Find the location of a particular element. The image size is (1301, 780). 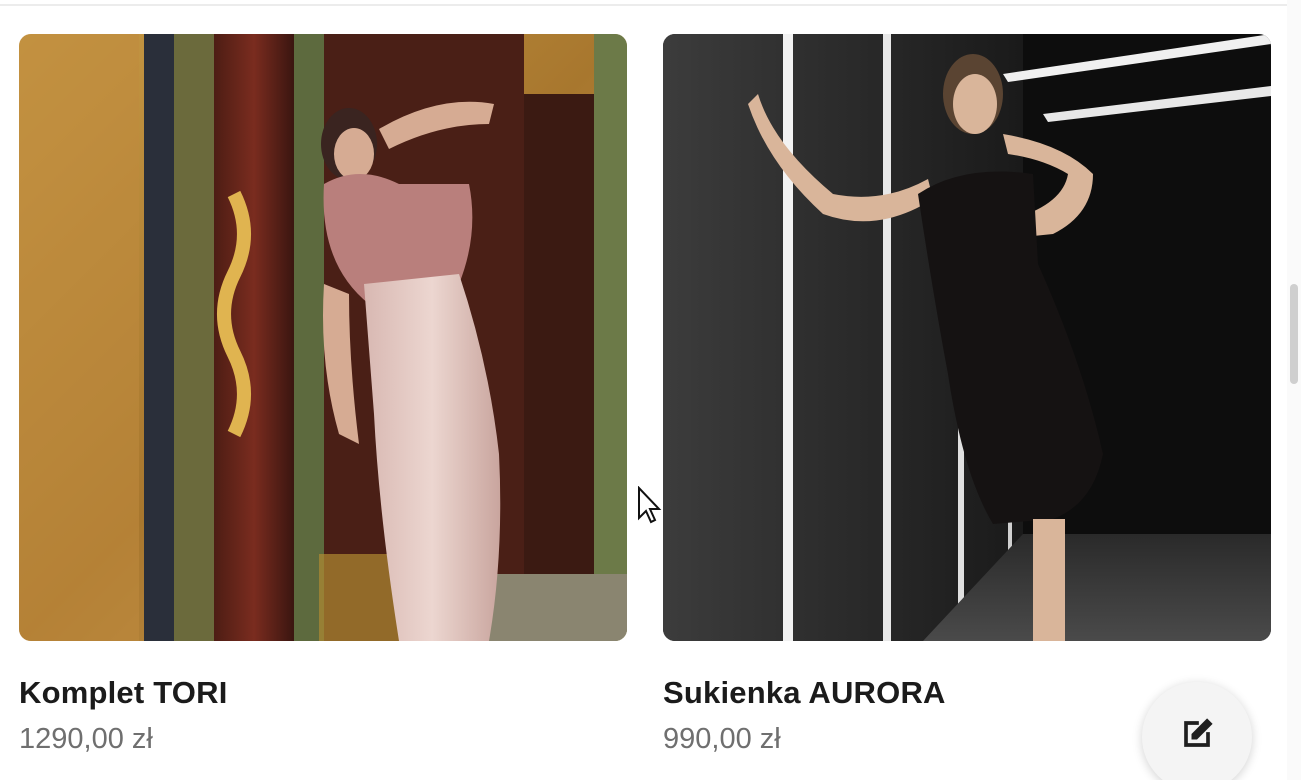

product-title: Komplet TORI is located at coordinates (323, 693).